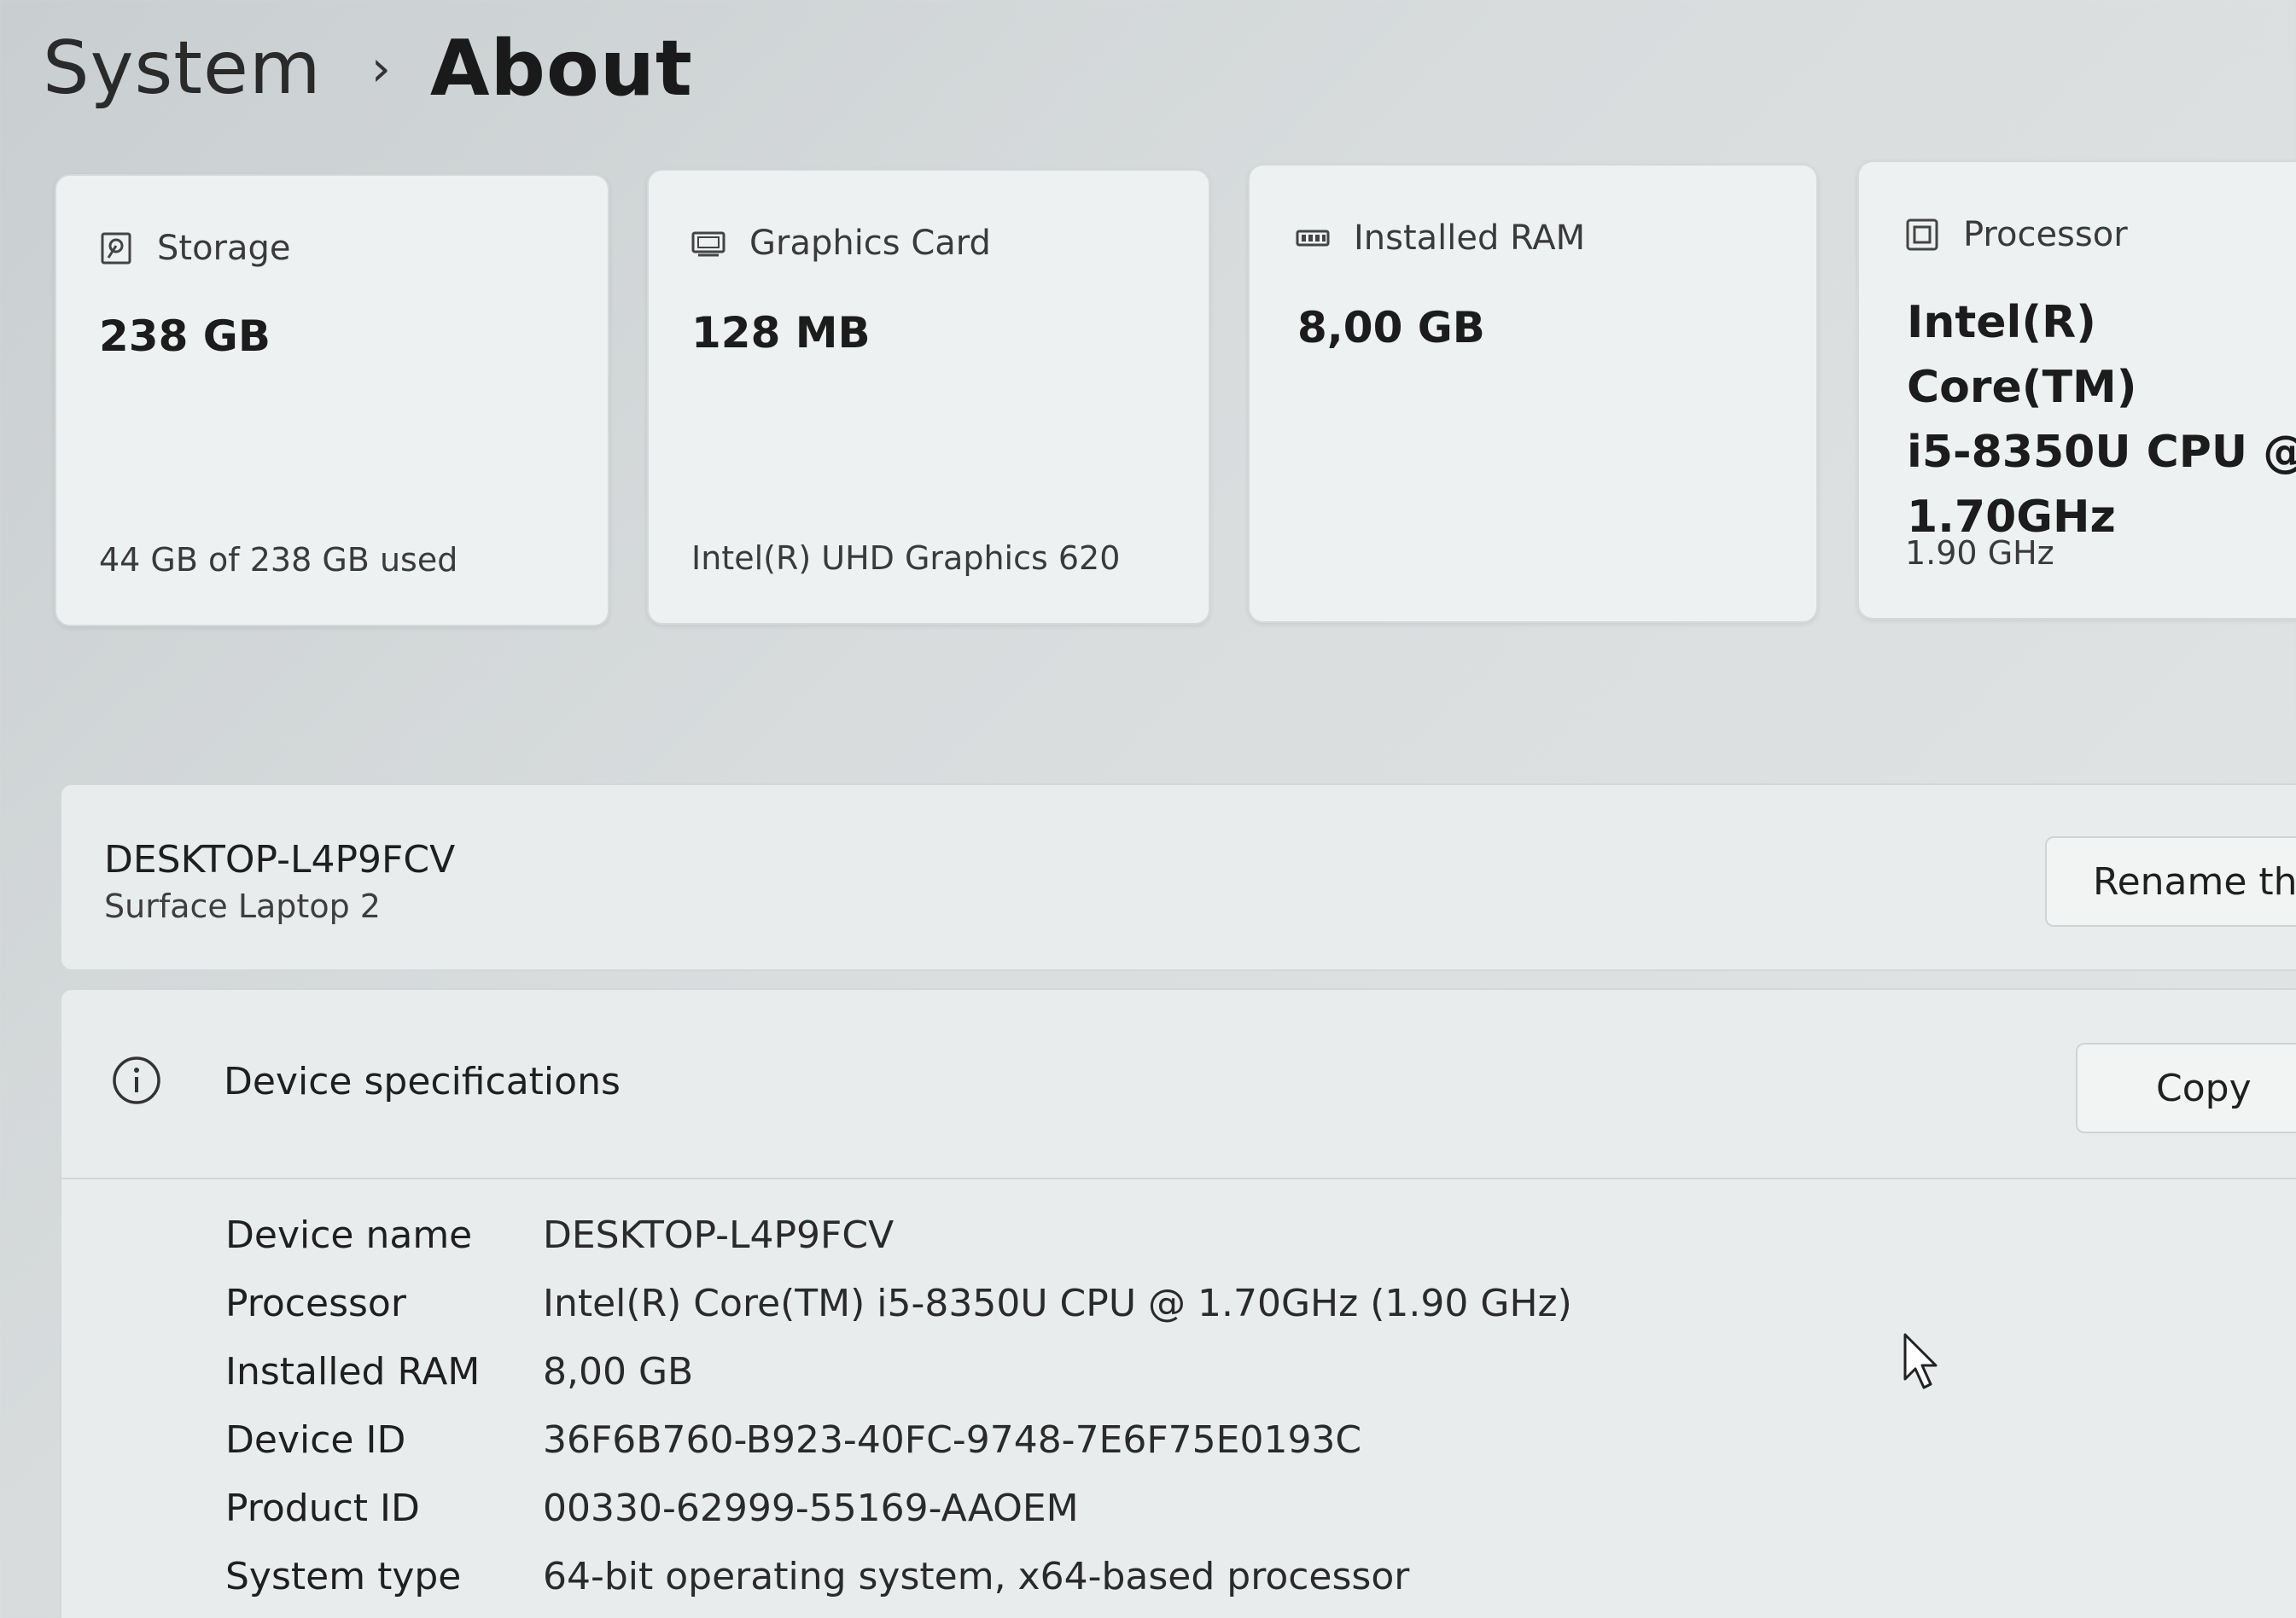 The height and width of the screenshot is (1618, 2296). What do you see at coordinates (811, 1508) in the screenshot?
I see `spec-value: 00330-62999-55169-AAOEM` at bounding box center [811, 1508].